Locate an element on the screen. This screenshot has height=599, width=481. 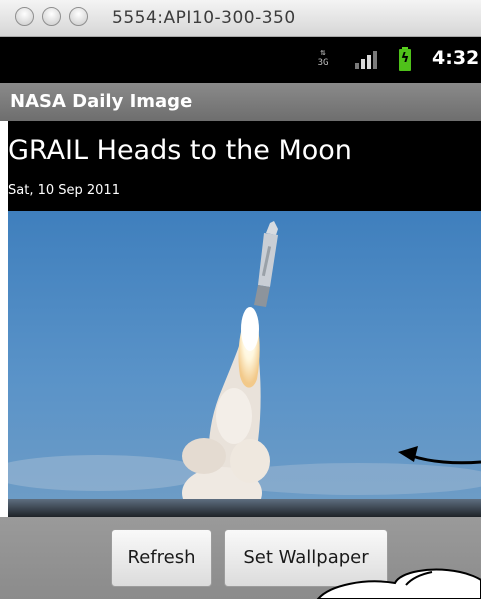
set-wallpaper-button: Set Wallpaper is located at coordinates (306, 558).